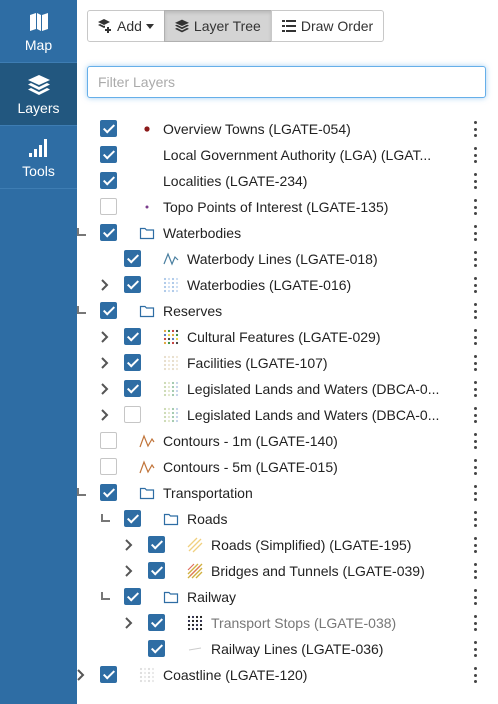 The width and height of the screenshot is (498, 704). I want to click on layer-label: Reserves, so click(192, 311).